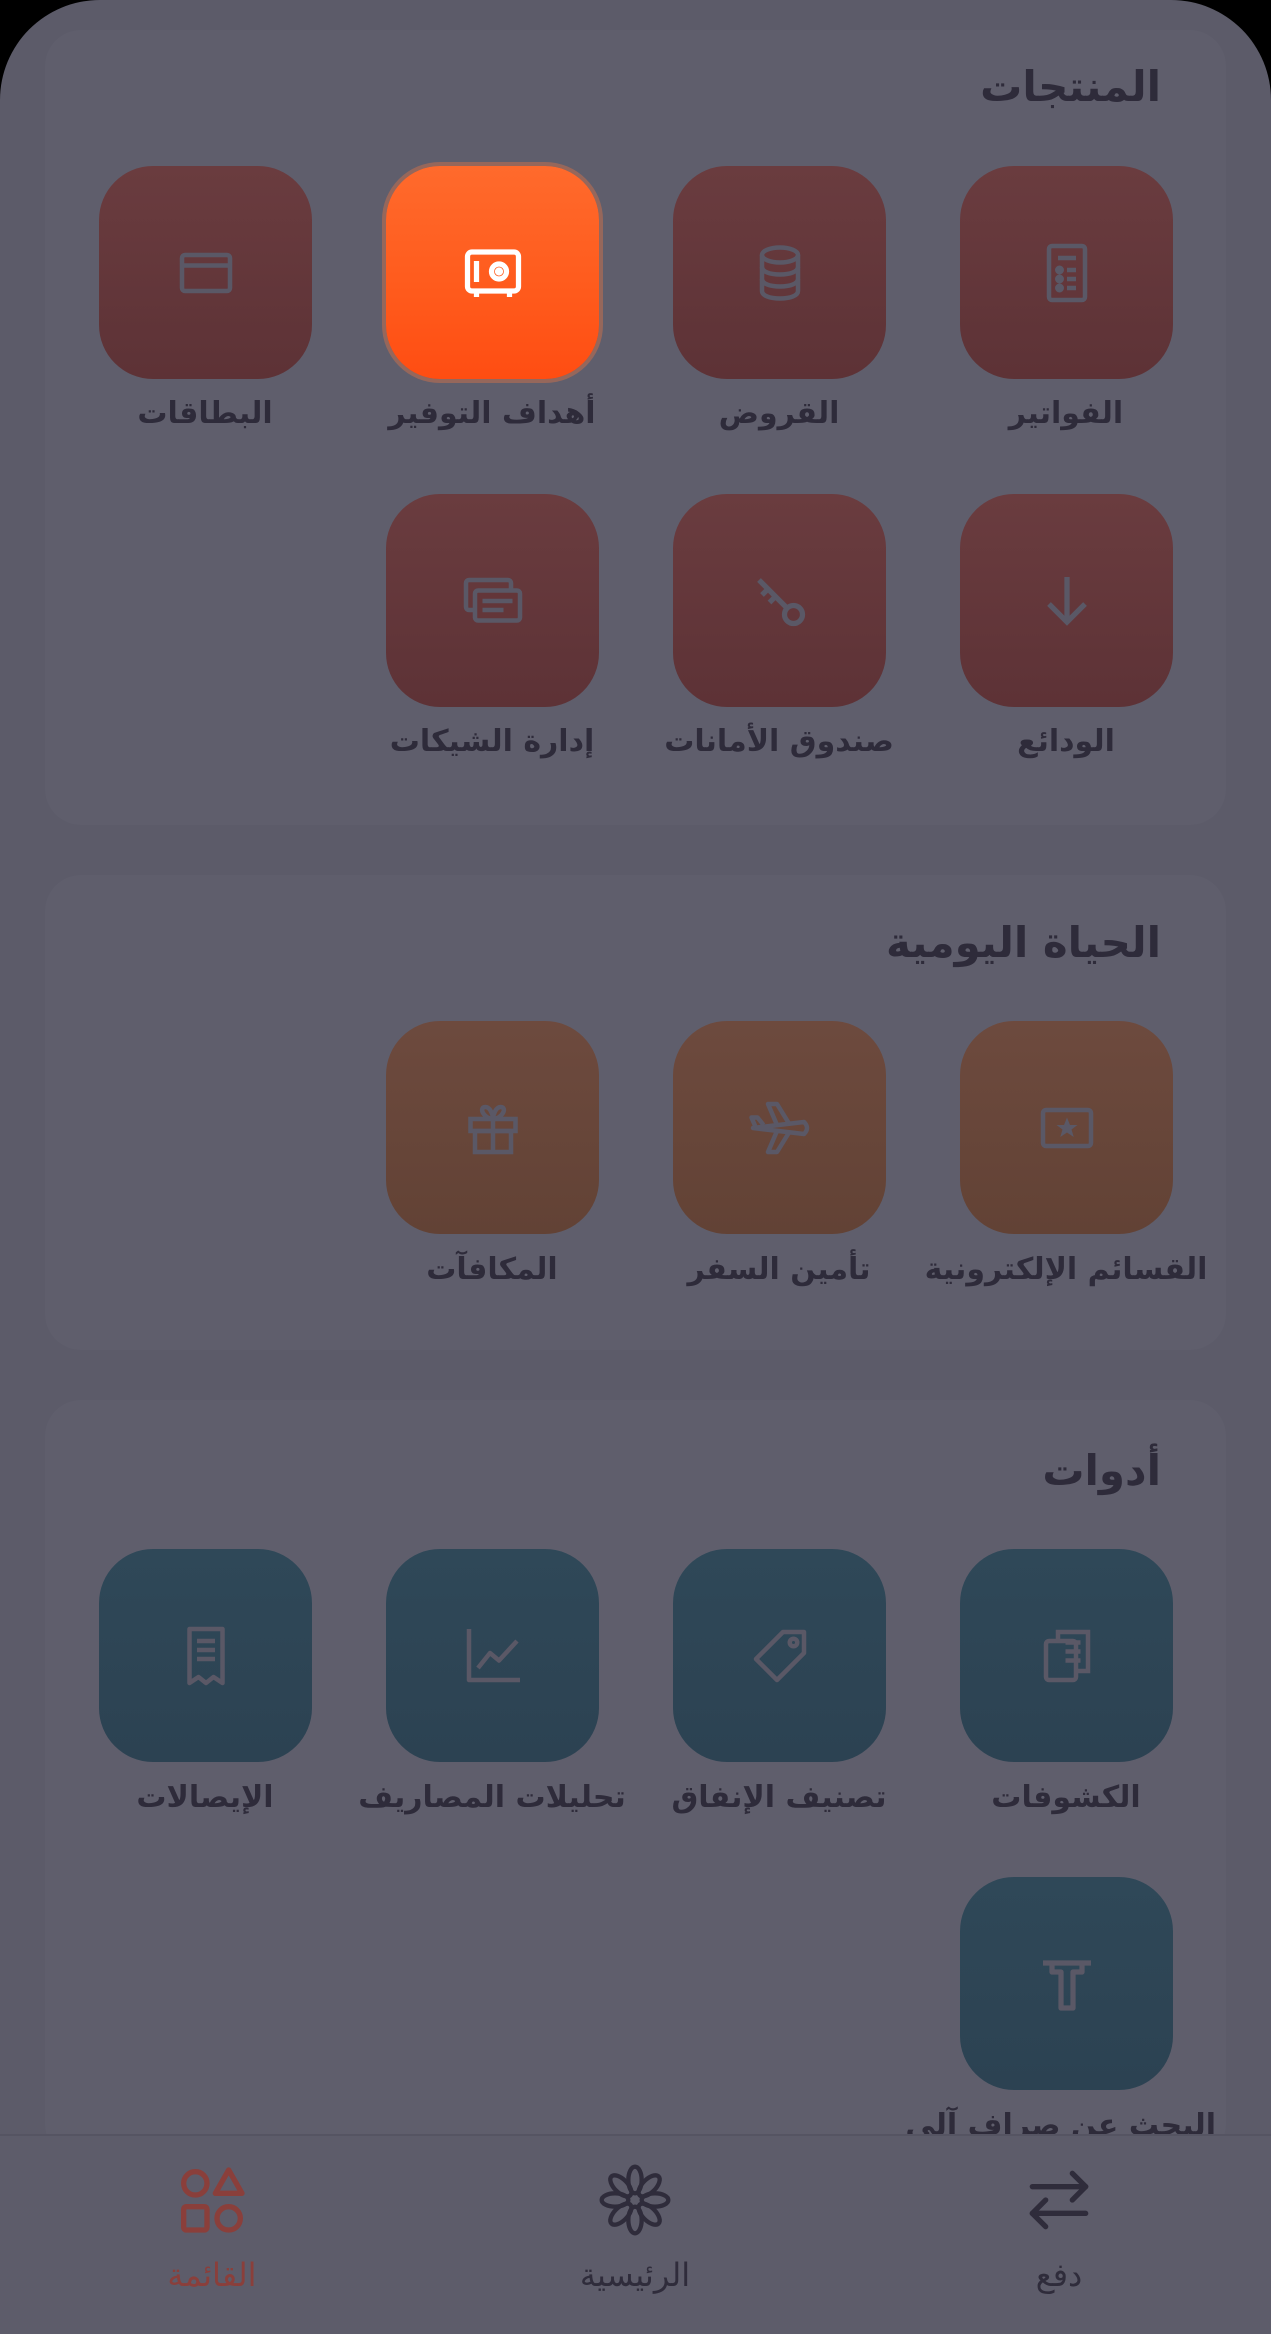 The image size is (1271, 2334). What do you see at coordinates (492, 1797) in the screenshot?
I see `tile-label-expense-analytics: تحليلات المصاريف` at bounding box center [492, 1797].